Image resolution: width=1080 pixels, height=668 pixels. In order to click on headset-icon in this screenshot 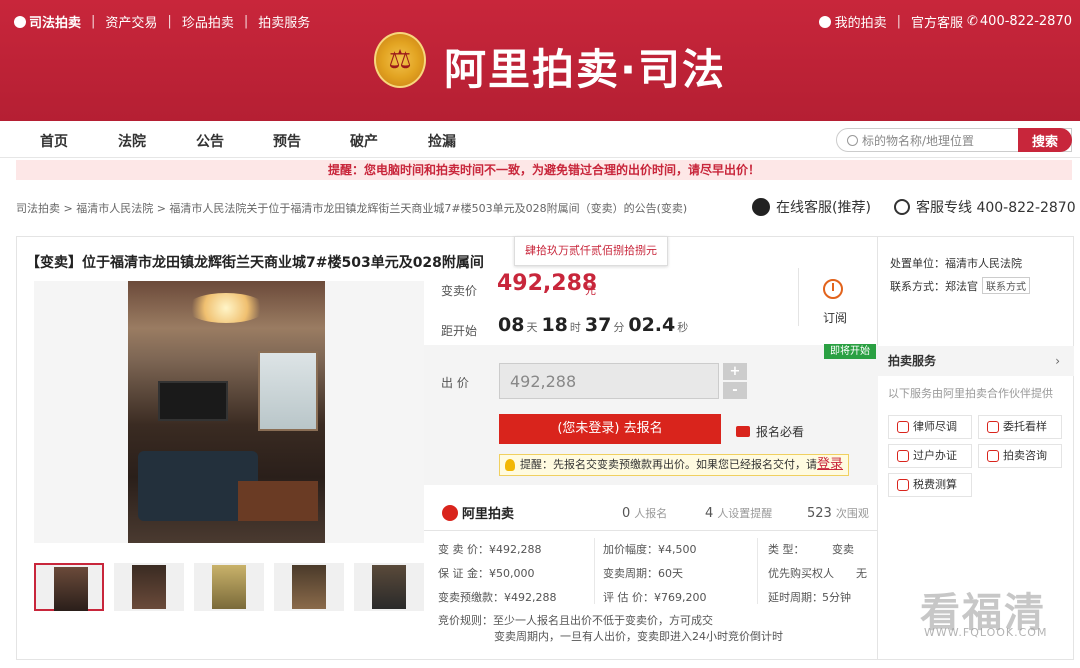, I will do `click(761, 207)`.